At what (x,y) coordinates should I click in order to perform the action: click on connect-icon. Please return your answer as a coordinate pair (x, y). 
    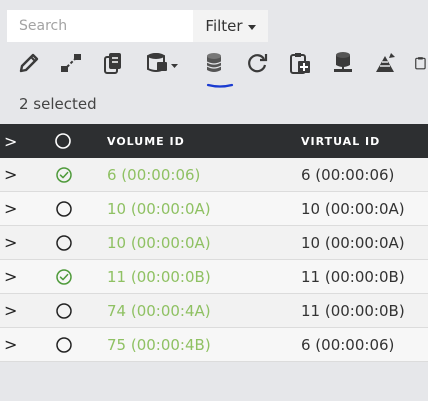
    Looking at the image, I should click on (71, 63).